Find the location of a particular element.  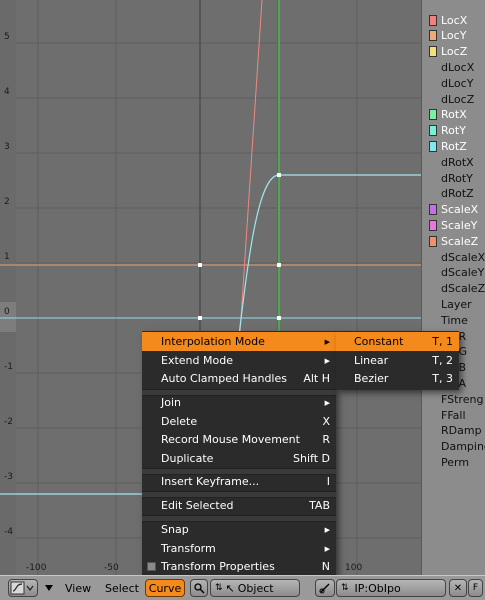

menu-item-constant: Constant T, 1 is located at coordinates (397, 341).